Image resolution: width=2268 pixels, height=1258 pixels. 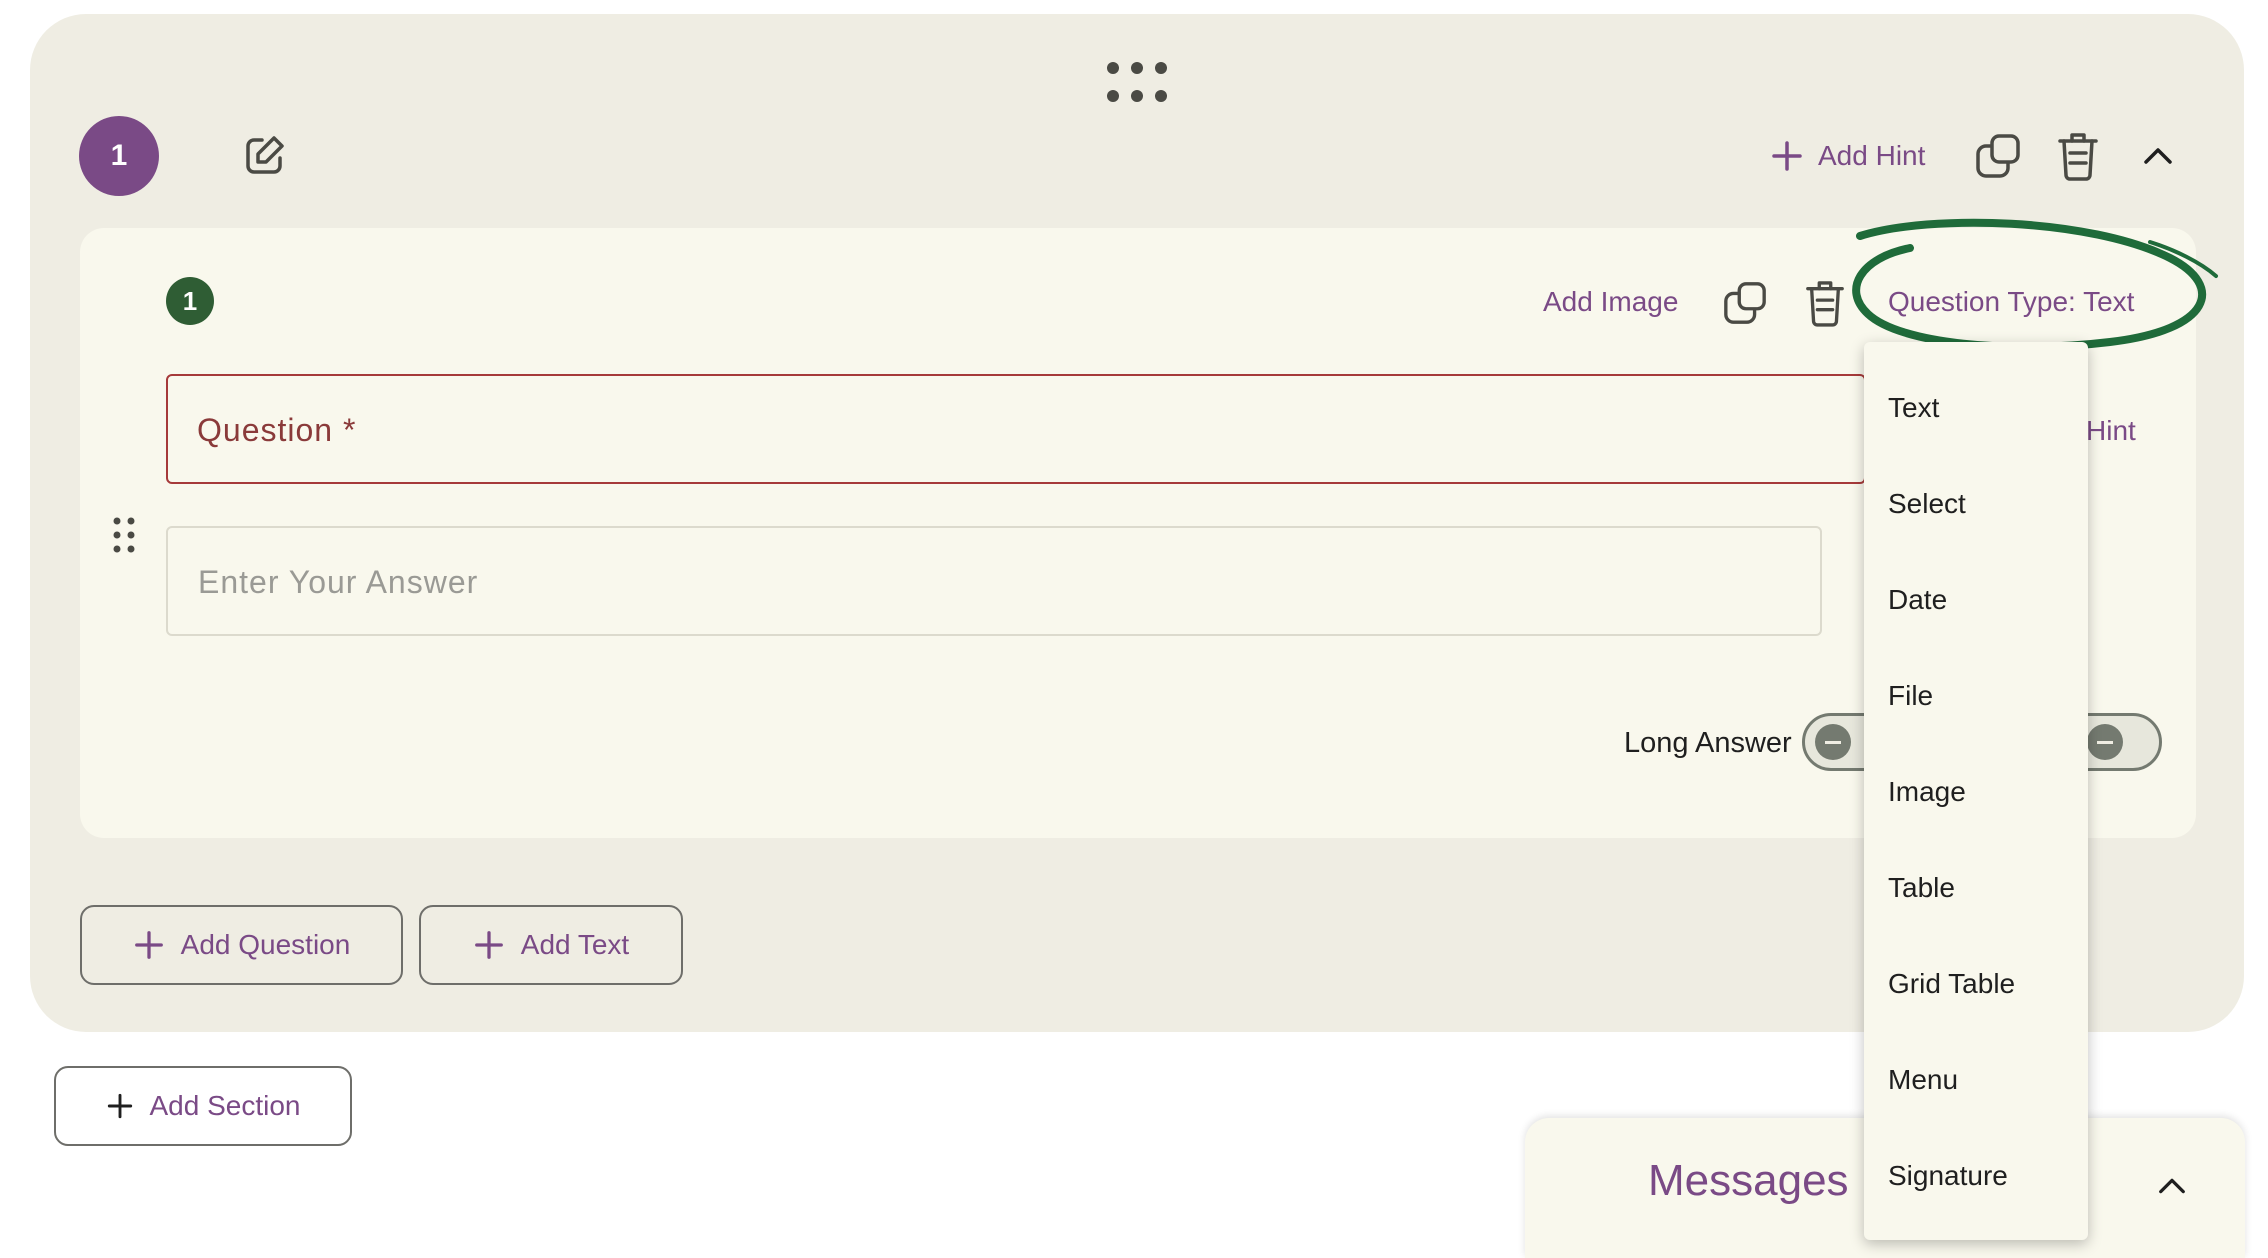 I want to click on collapse-section-button, so click(x=2158, y=156).